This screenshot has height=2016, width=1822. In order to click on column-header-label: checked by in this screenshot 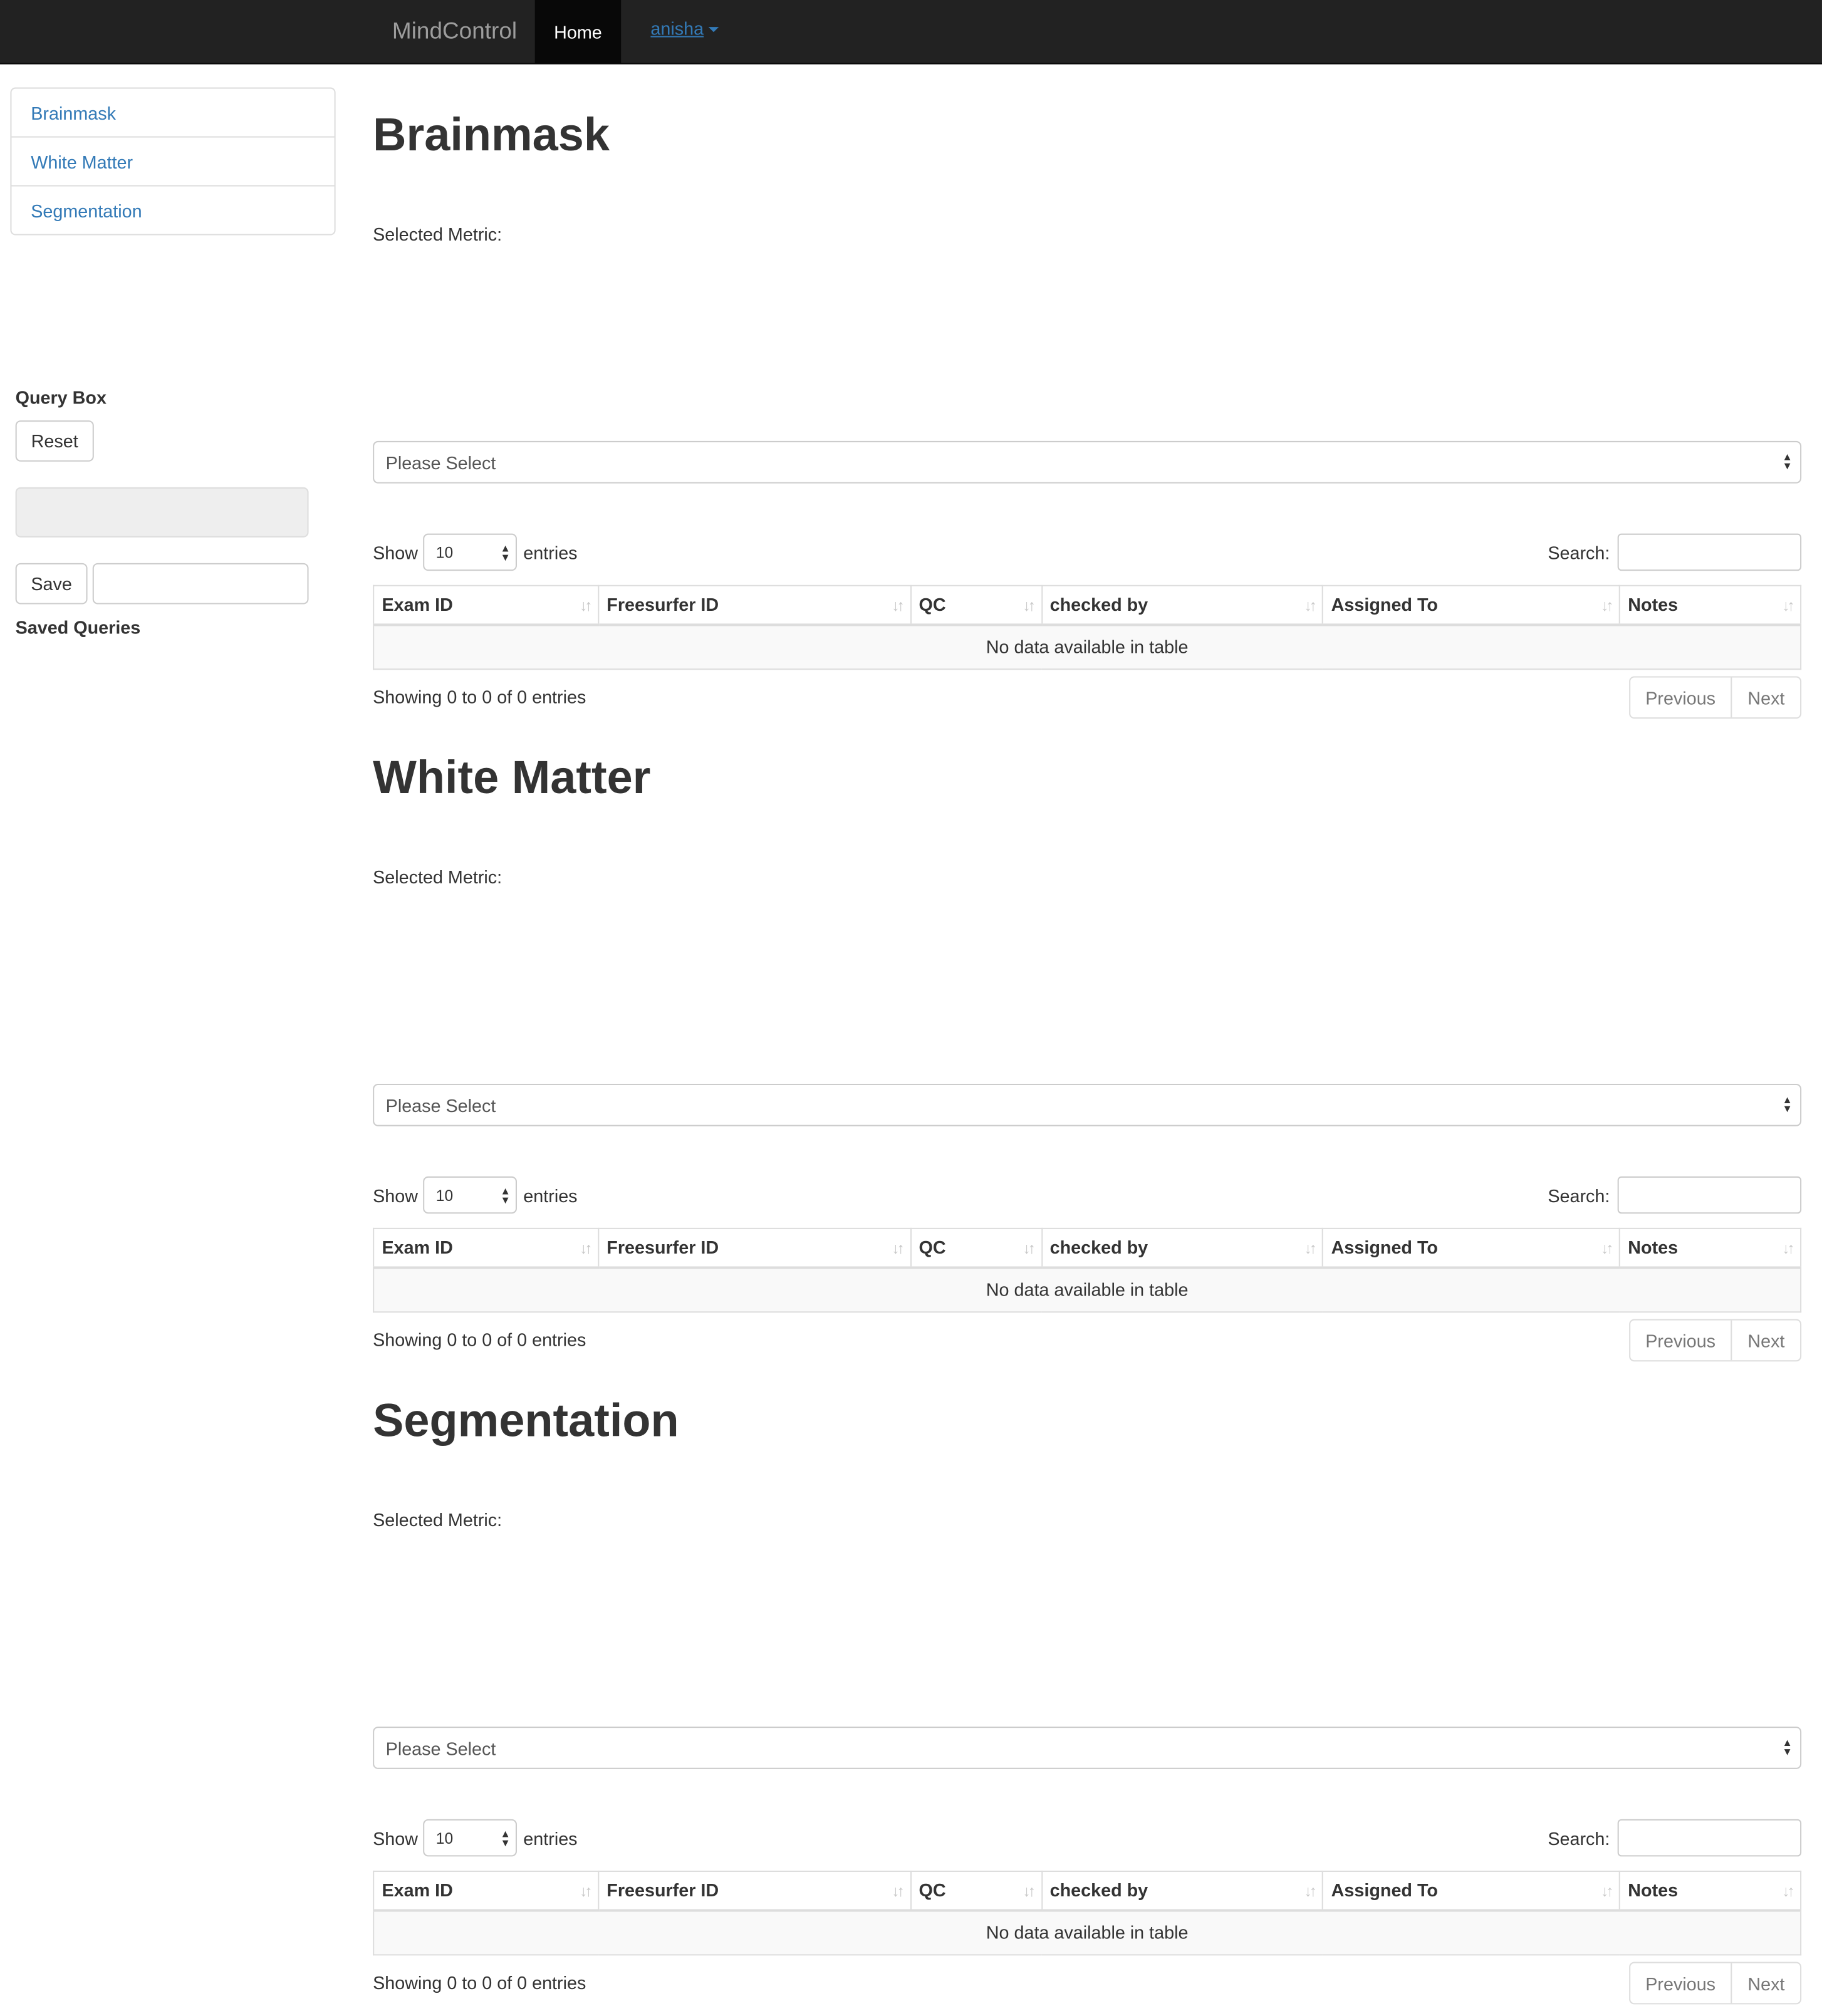, I will do `click(1098, 604)`.